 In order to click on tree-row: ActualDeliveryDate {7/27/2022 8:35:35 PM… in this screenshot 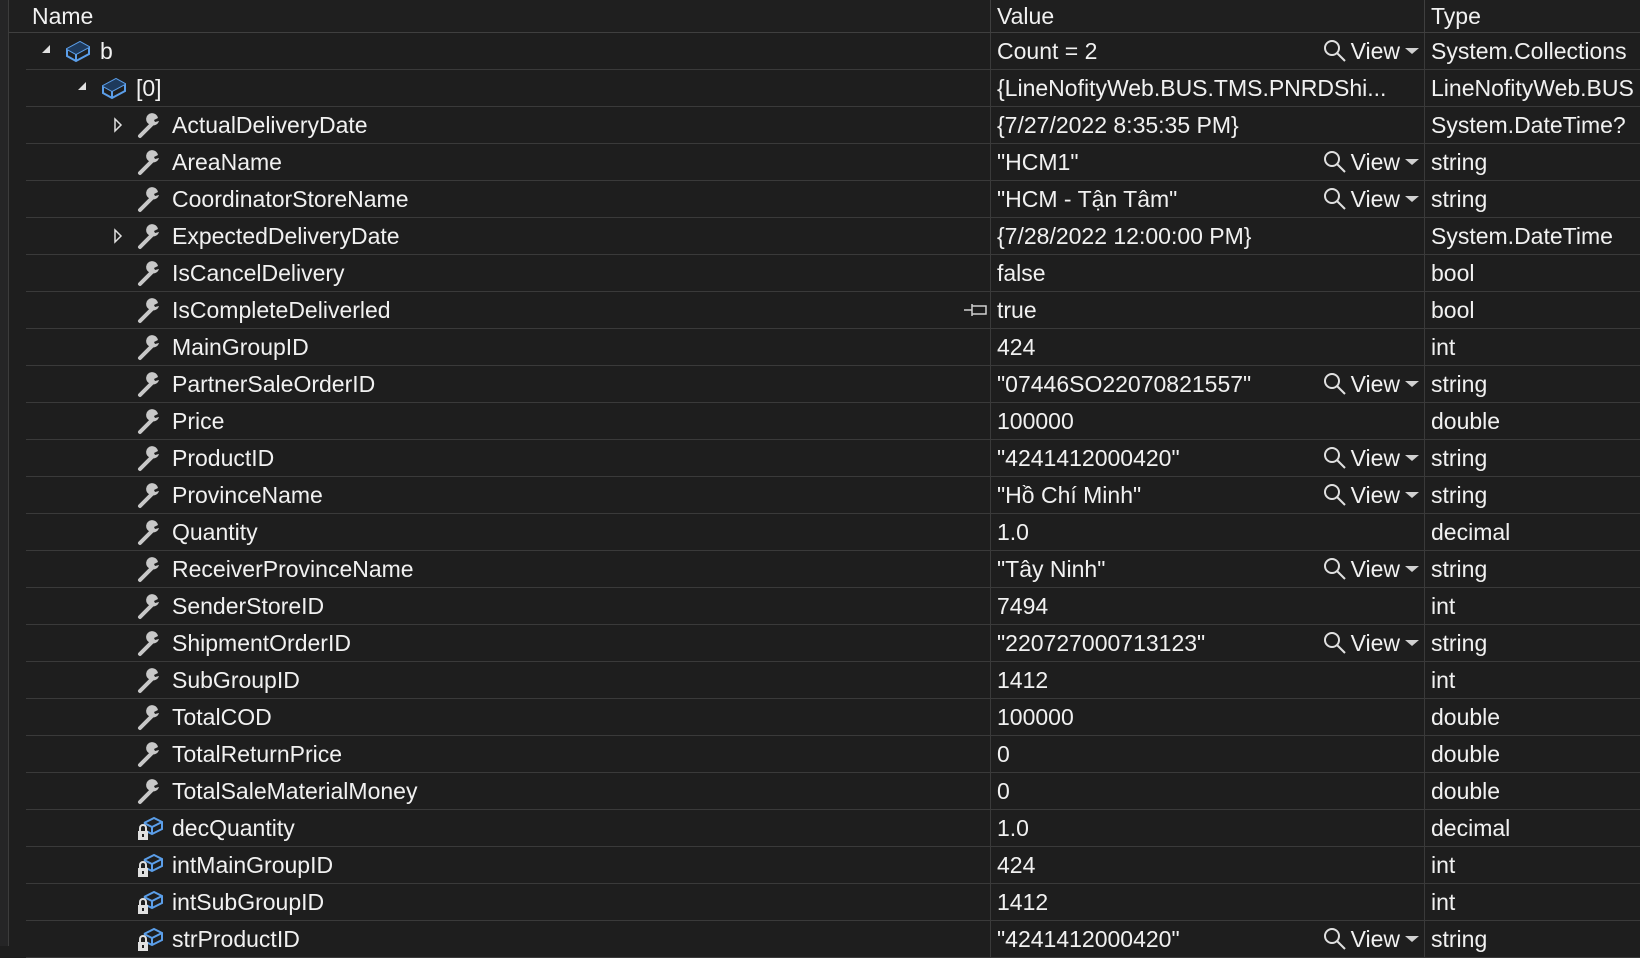, I will do `click(833, 125)`.